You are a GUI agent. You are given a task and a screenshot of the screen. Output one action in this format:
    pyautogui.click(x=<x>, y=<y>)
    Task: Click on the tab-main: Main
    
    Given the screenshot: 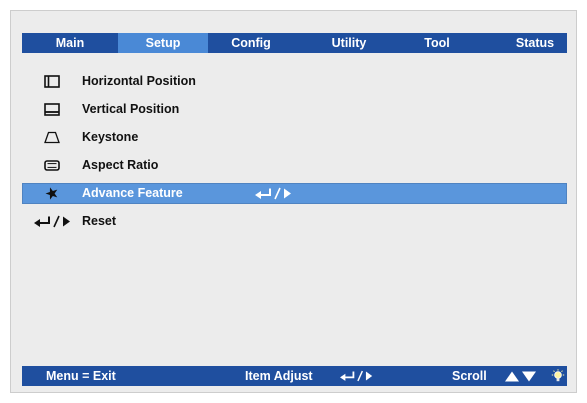 What is the action you would take?
    pyautogui.click(x=70, y=43)
    